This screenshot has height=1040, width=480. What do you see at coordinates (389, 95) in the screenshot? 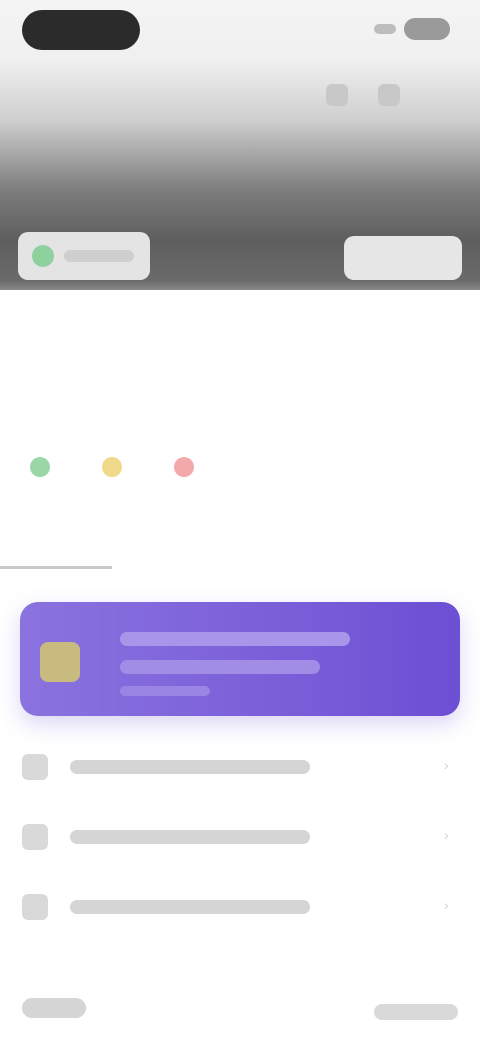
I see `more-icon` at bounding box center [389, 95].